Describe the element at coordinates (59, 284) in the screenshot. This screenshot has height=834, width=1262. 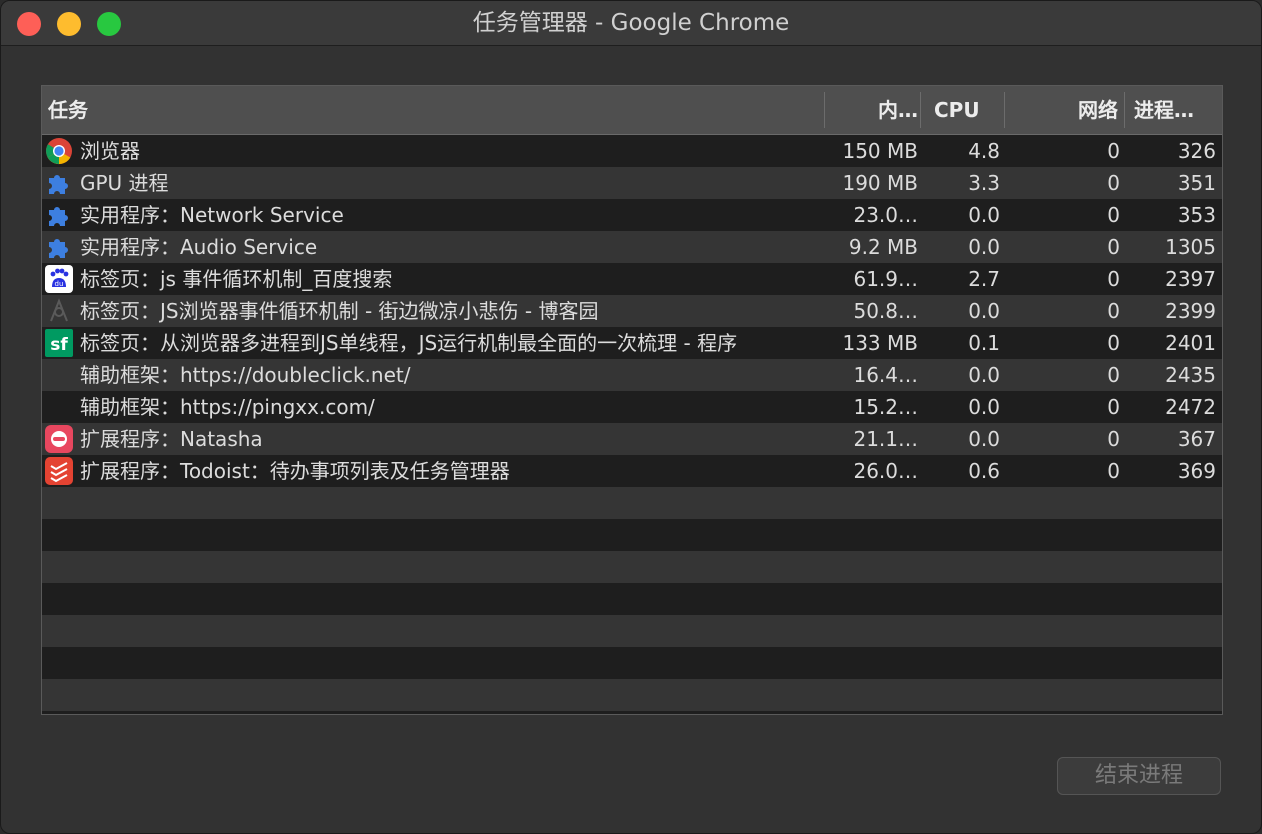
I see `svg-text: du` at that location.